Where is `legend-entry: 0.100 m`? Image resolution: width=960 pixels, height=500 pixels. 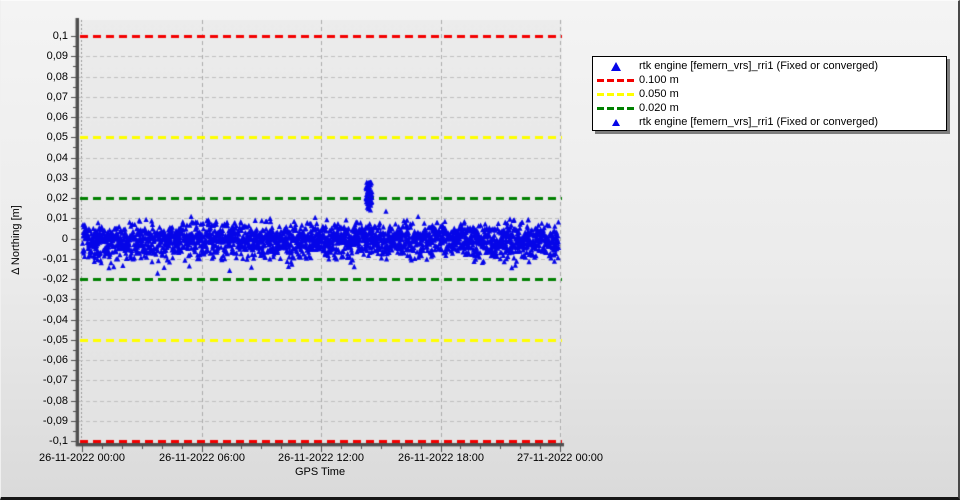 legend-entry: 0.100 m is located at coordinates (769, 80).